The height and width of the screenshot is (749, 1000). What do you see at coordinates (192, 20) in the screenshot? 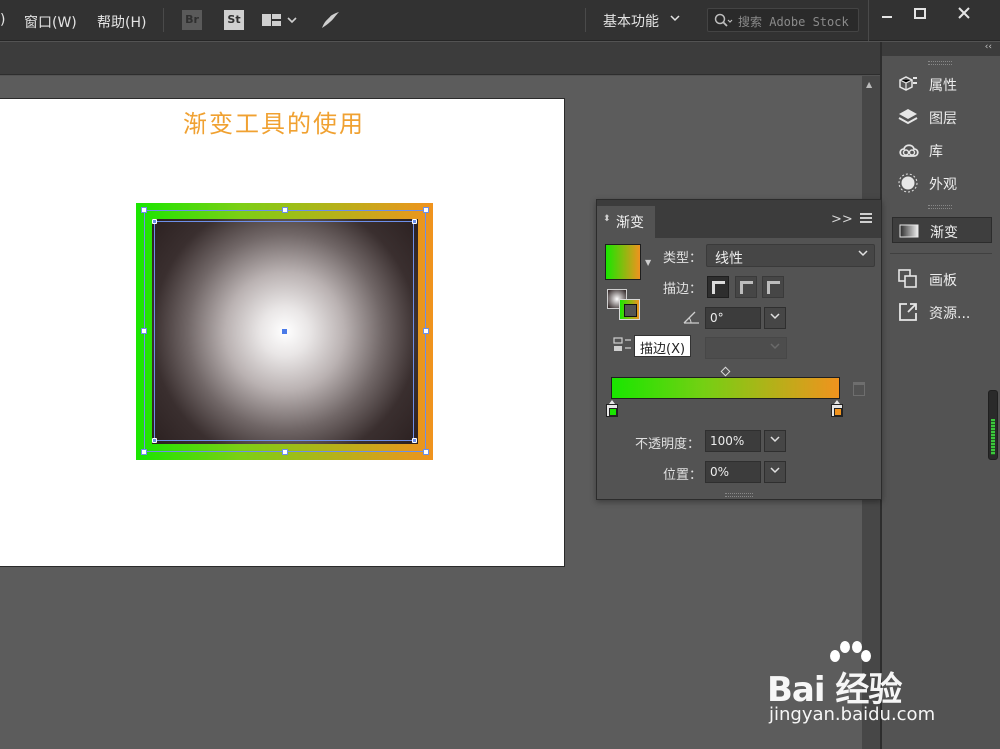
I see `bridge-icon: Br` at bounding box center [192, 20].